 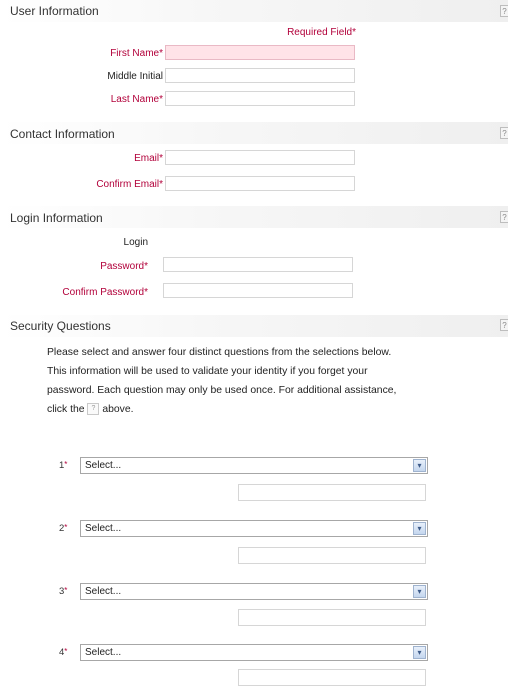 I want to click on section-title-login-info: Login Information, so click(x=56, y=218).